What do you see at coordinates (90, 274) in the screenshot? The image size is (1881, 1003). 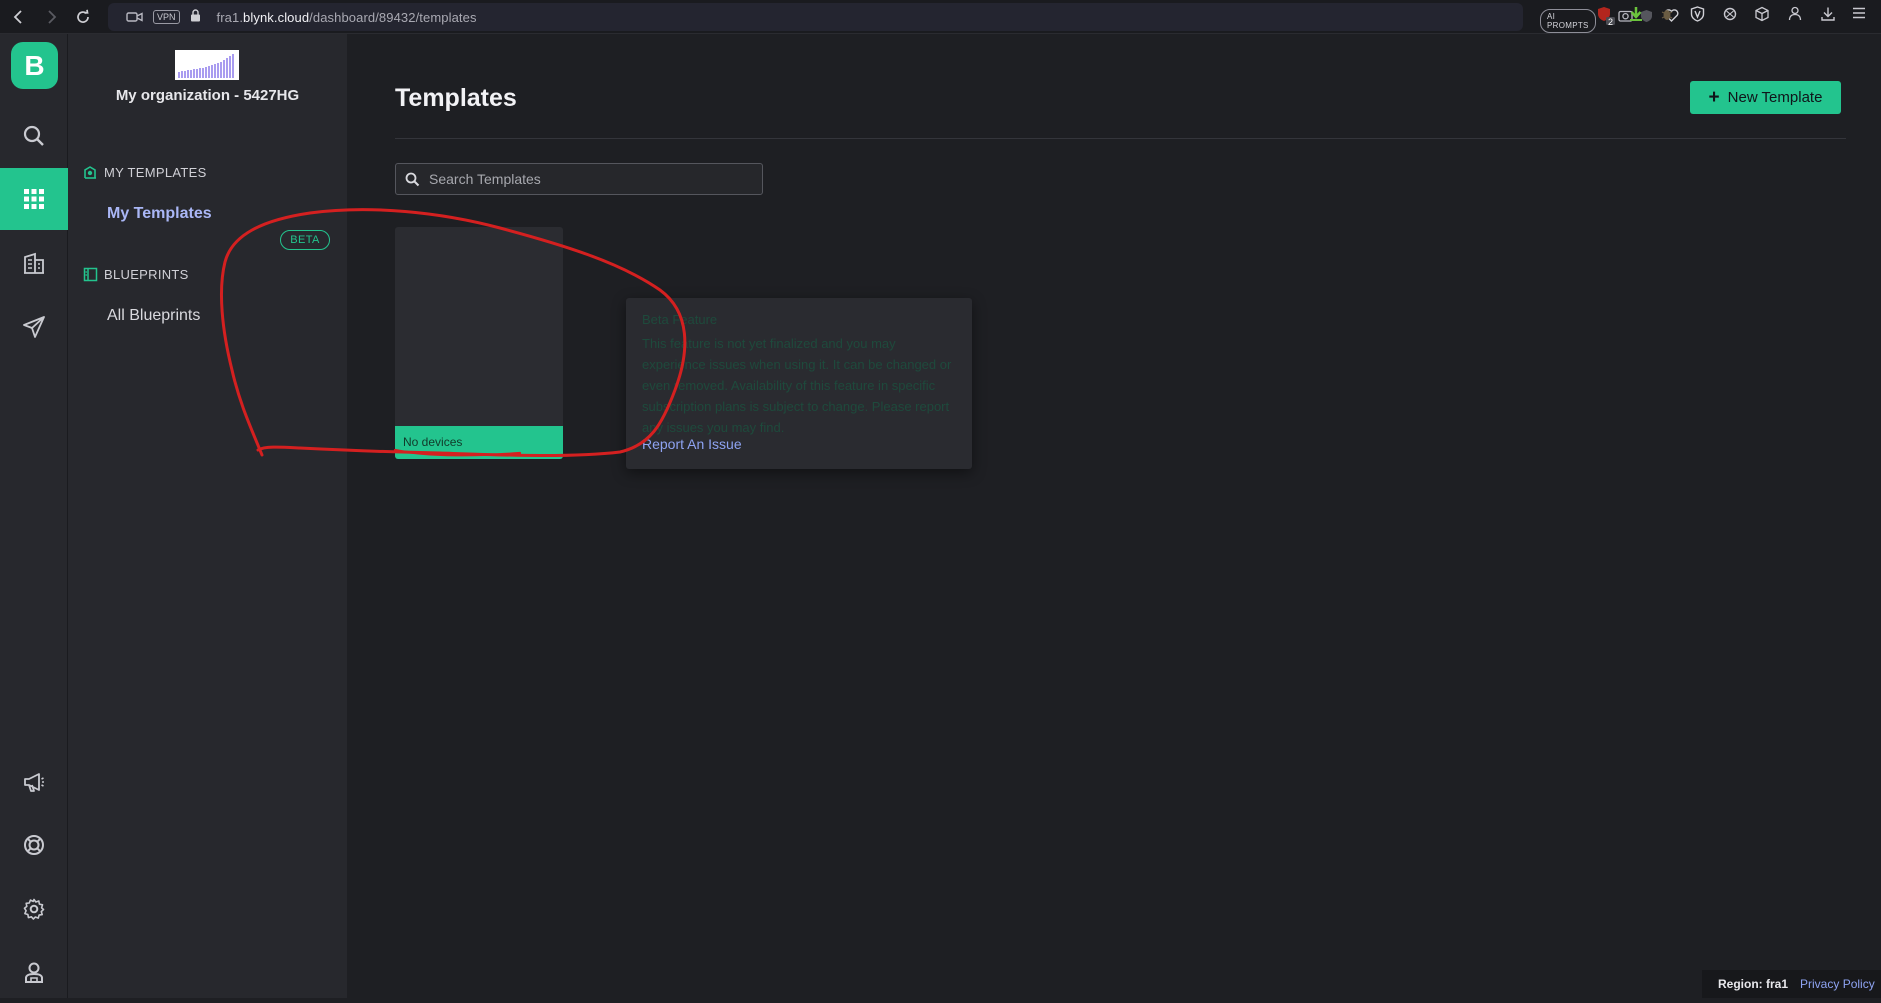 I see `blueprints-section-icon` at bounding box center [90, 274].